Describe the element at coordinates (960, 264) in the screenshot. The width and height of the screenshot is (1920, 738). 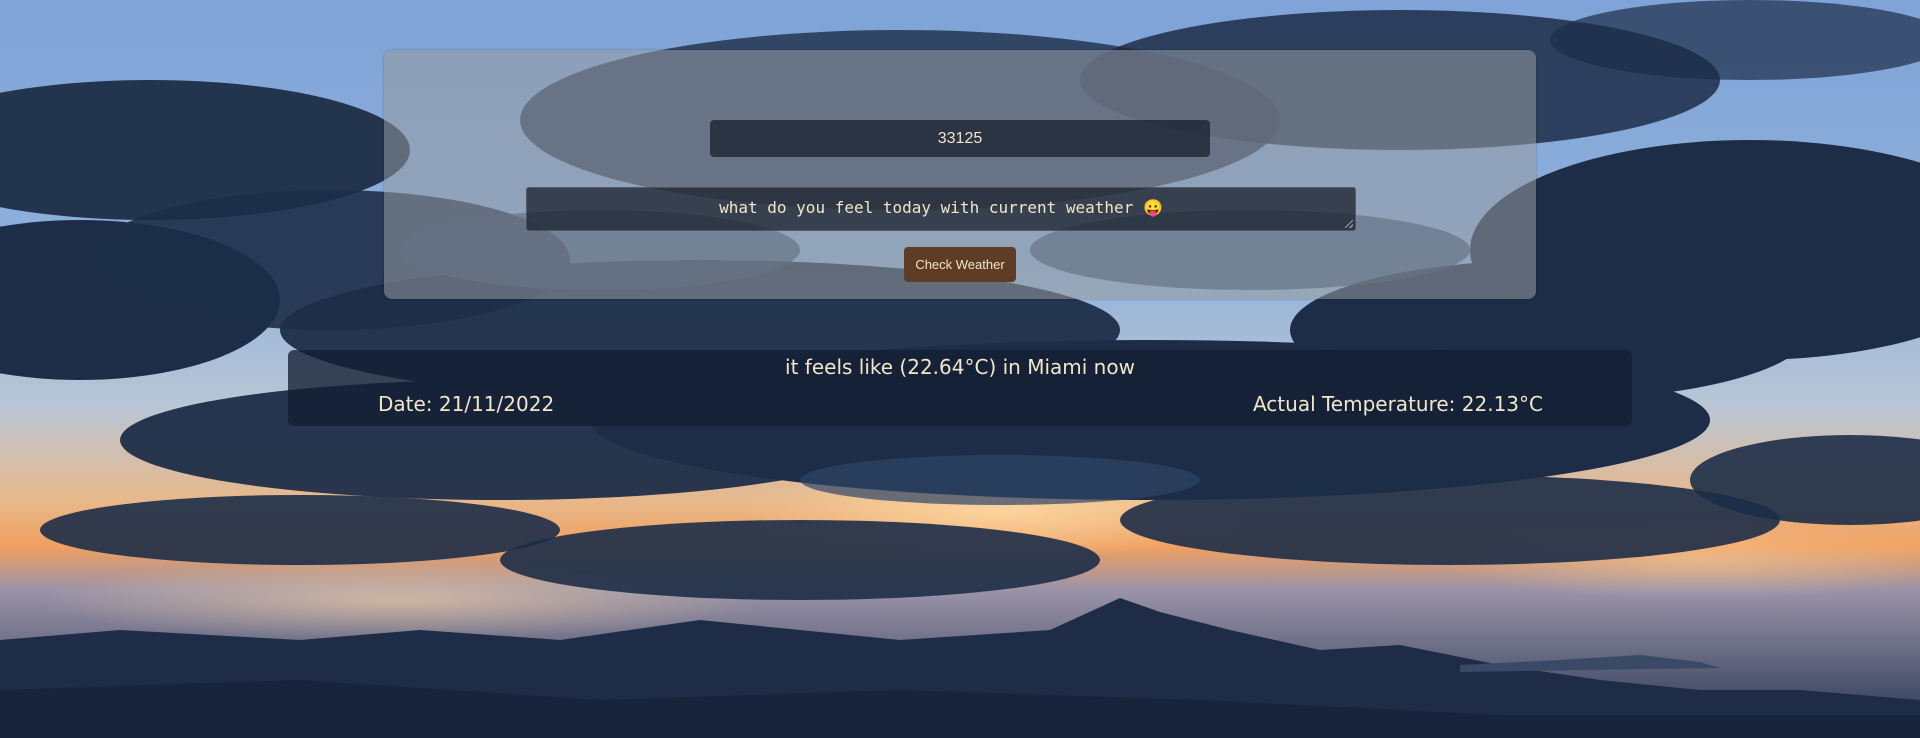
I see `check-weather-button: Check Weather` at that location.